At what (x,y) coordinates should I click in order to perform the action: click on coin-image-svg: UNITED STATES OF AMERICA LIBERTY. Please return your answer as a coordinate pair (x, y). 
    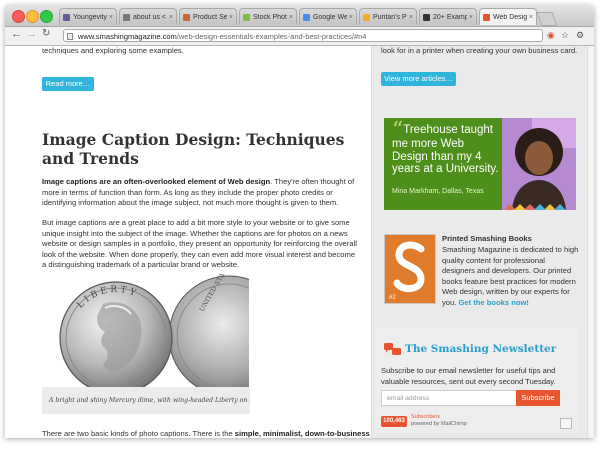
    Looking at the image, I should click on (174, 308).